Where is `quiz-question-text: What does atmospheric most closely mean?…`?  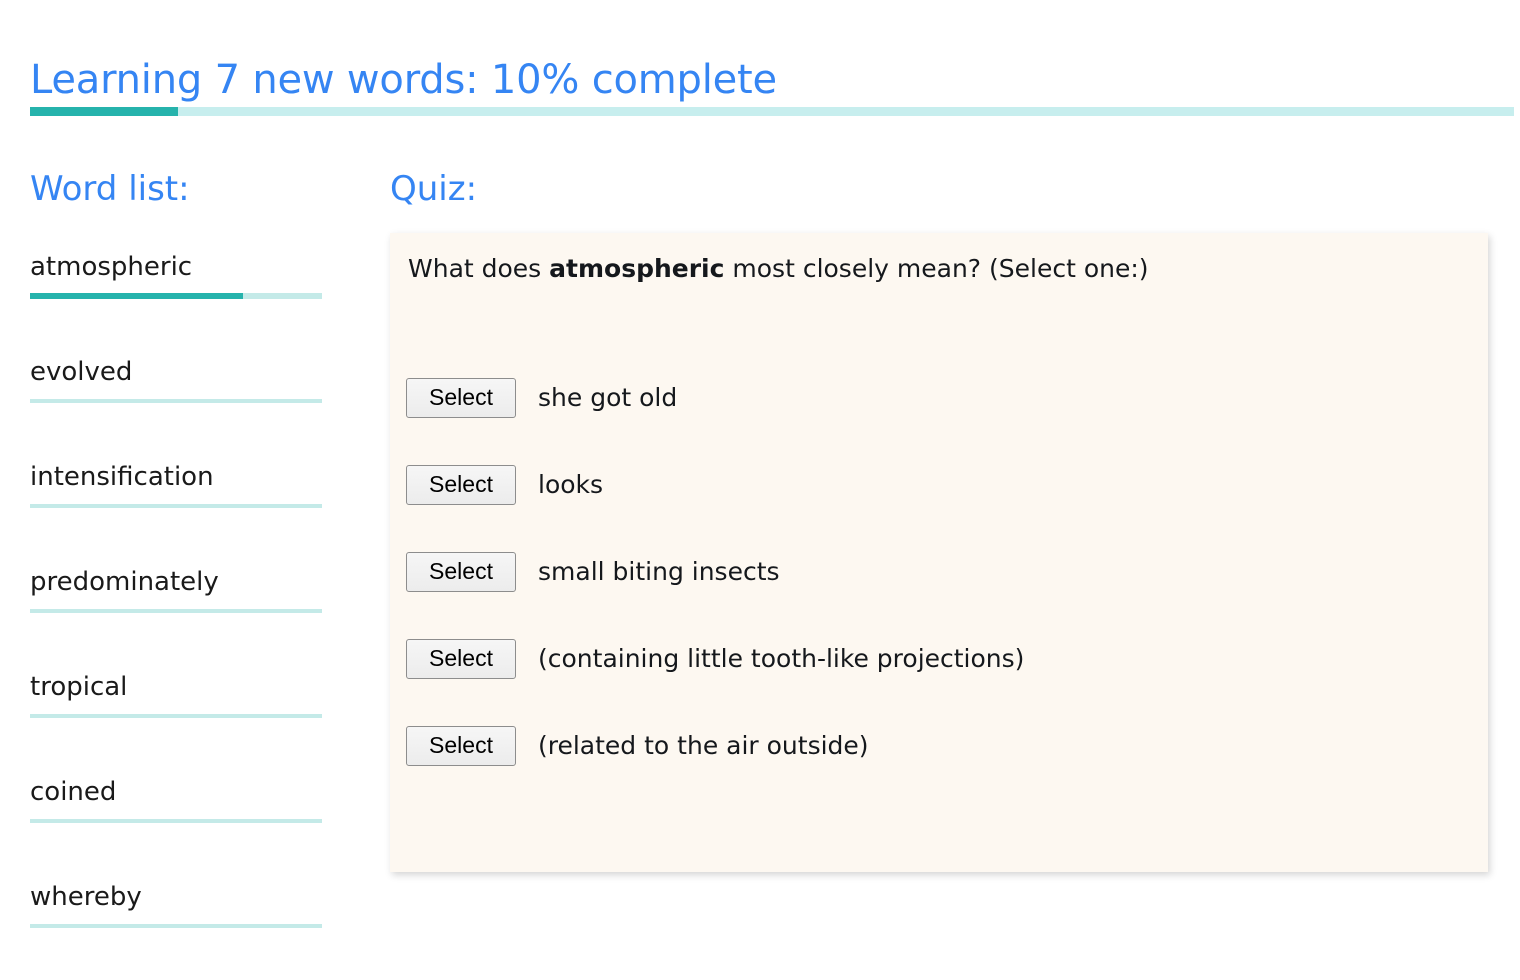 quiz-question-text: What does atmospheric most closely mean?… is located at coordinates (778, 269).